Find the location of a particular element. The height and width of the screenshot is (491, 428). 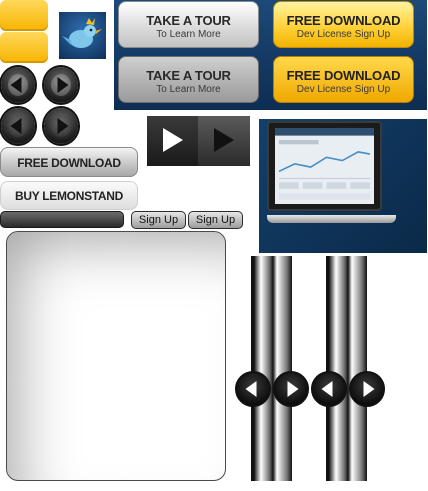

bird-thumbnail is located at coordinates (82, 35).